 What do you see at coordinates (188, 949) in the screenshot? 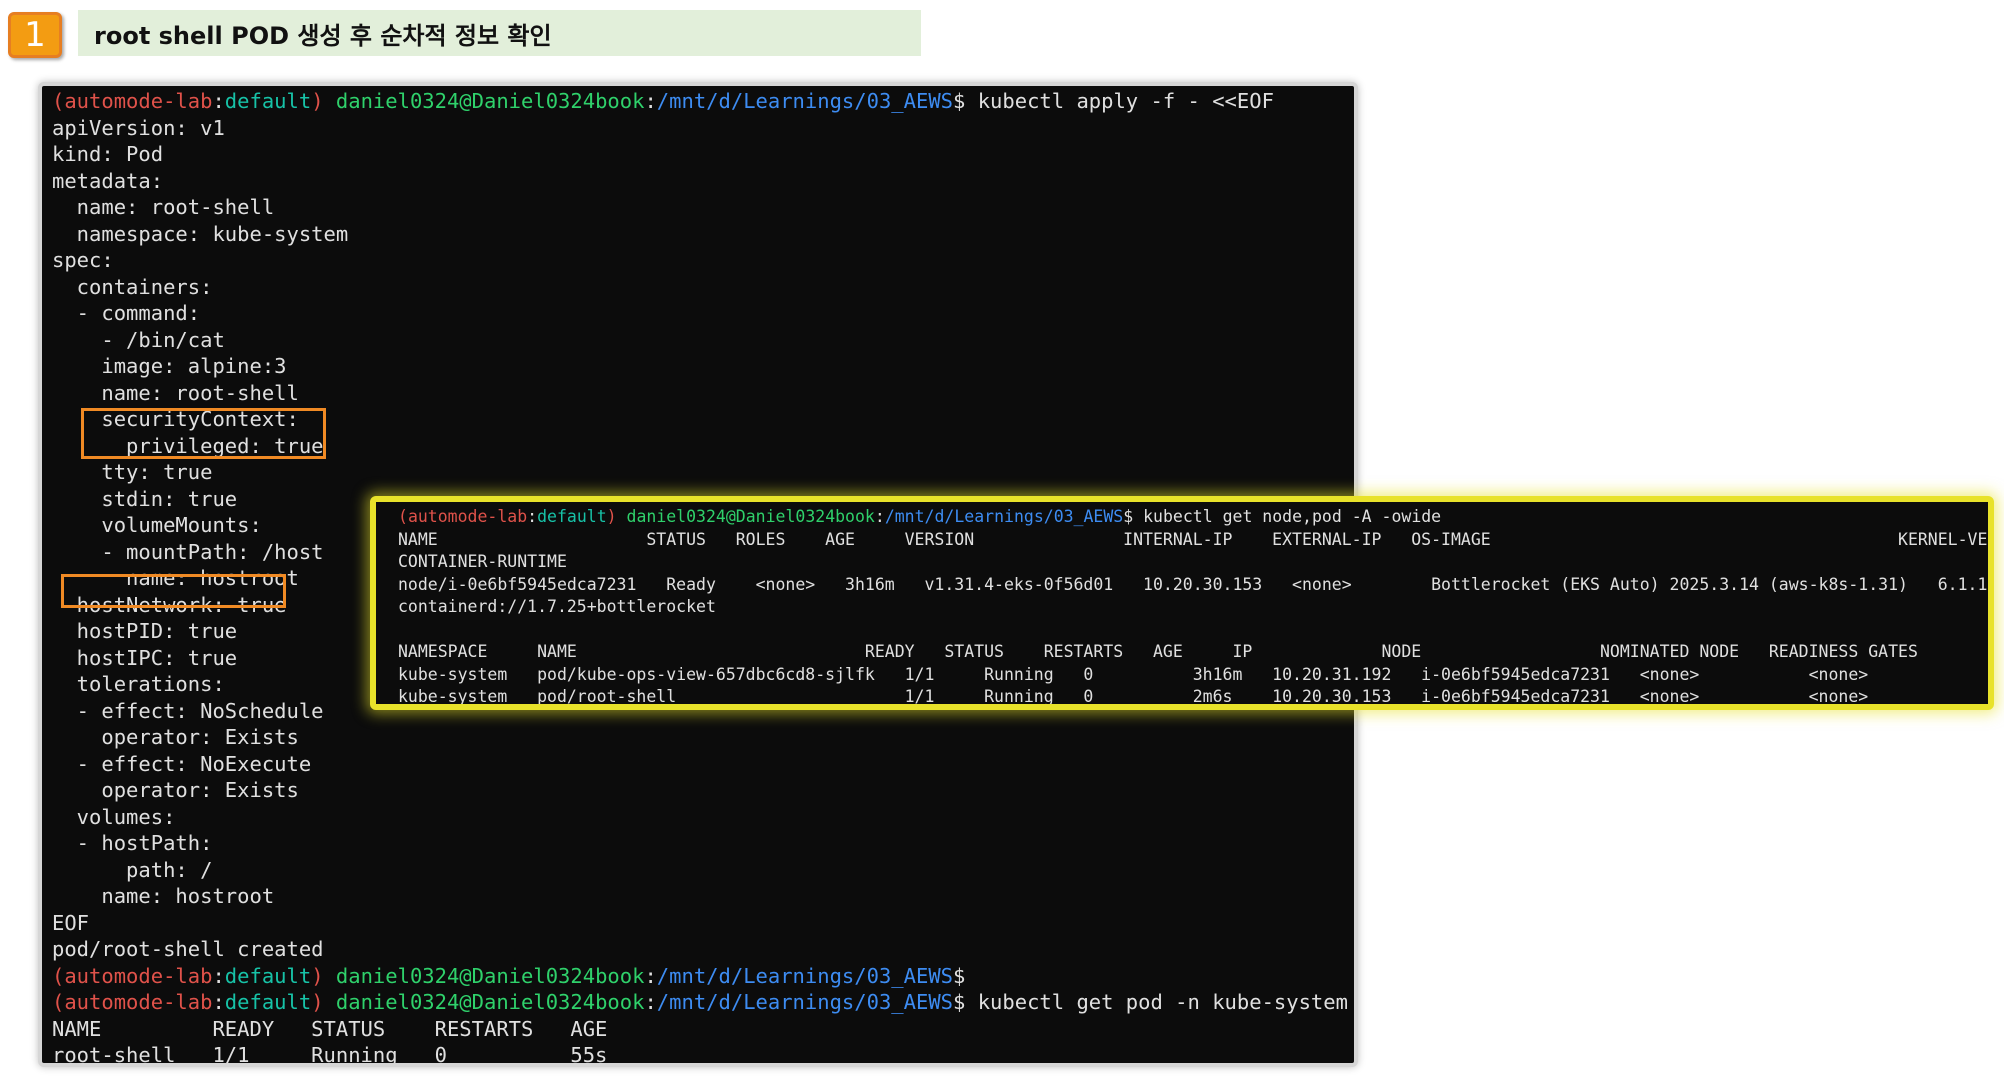
I see `manifest-line: pod/root-shell created` at bounding box center [188, 949].